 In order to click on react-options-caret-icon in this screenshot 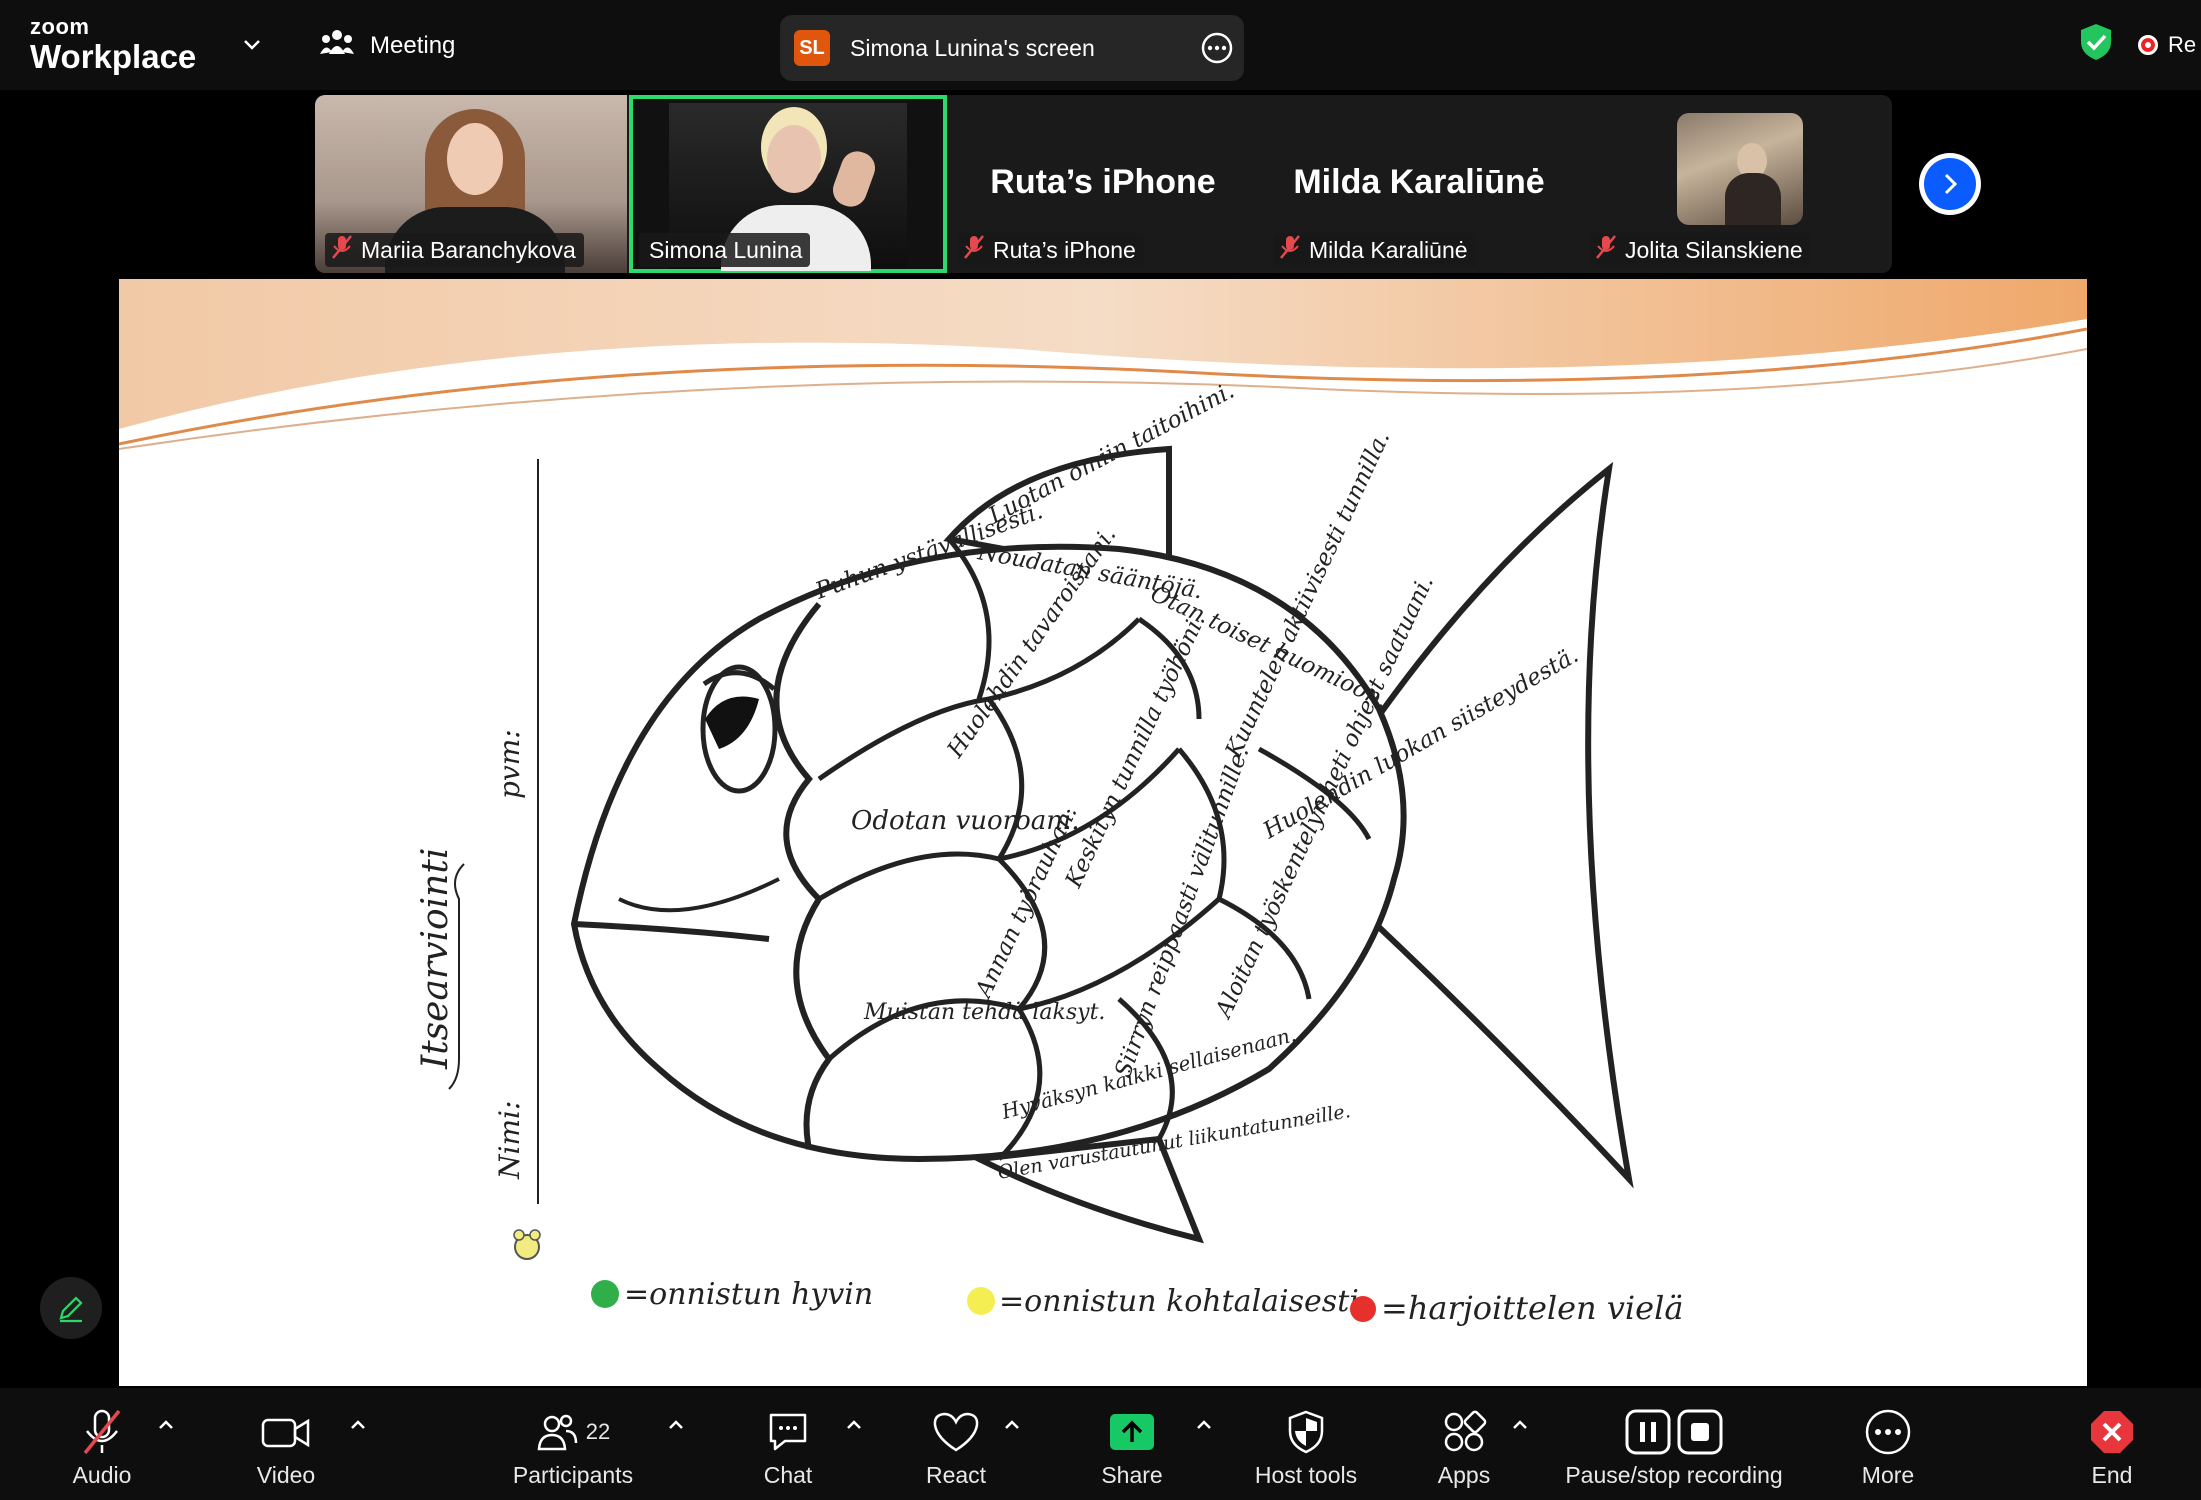, I will do `click(1012, 1427)`.